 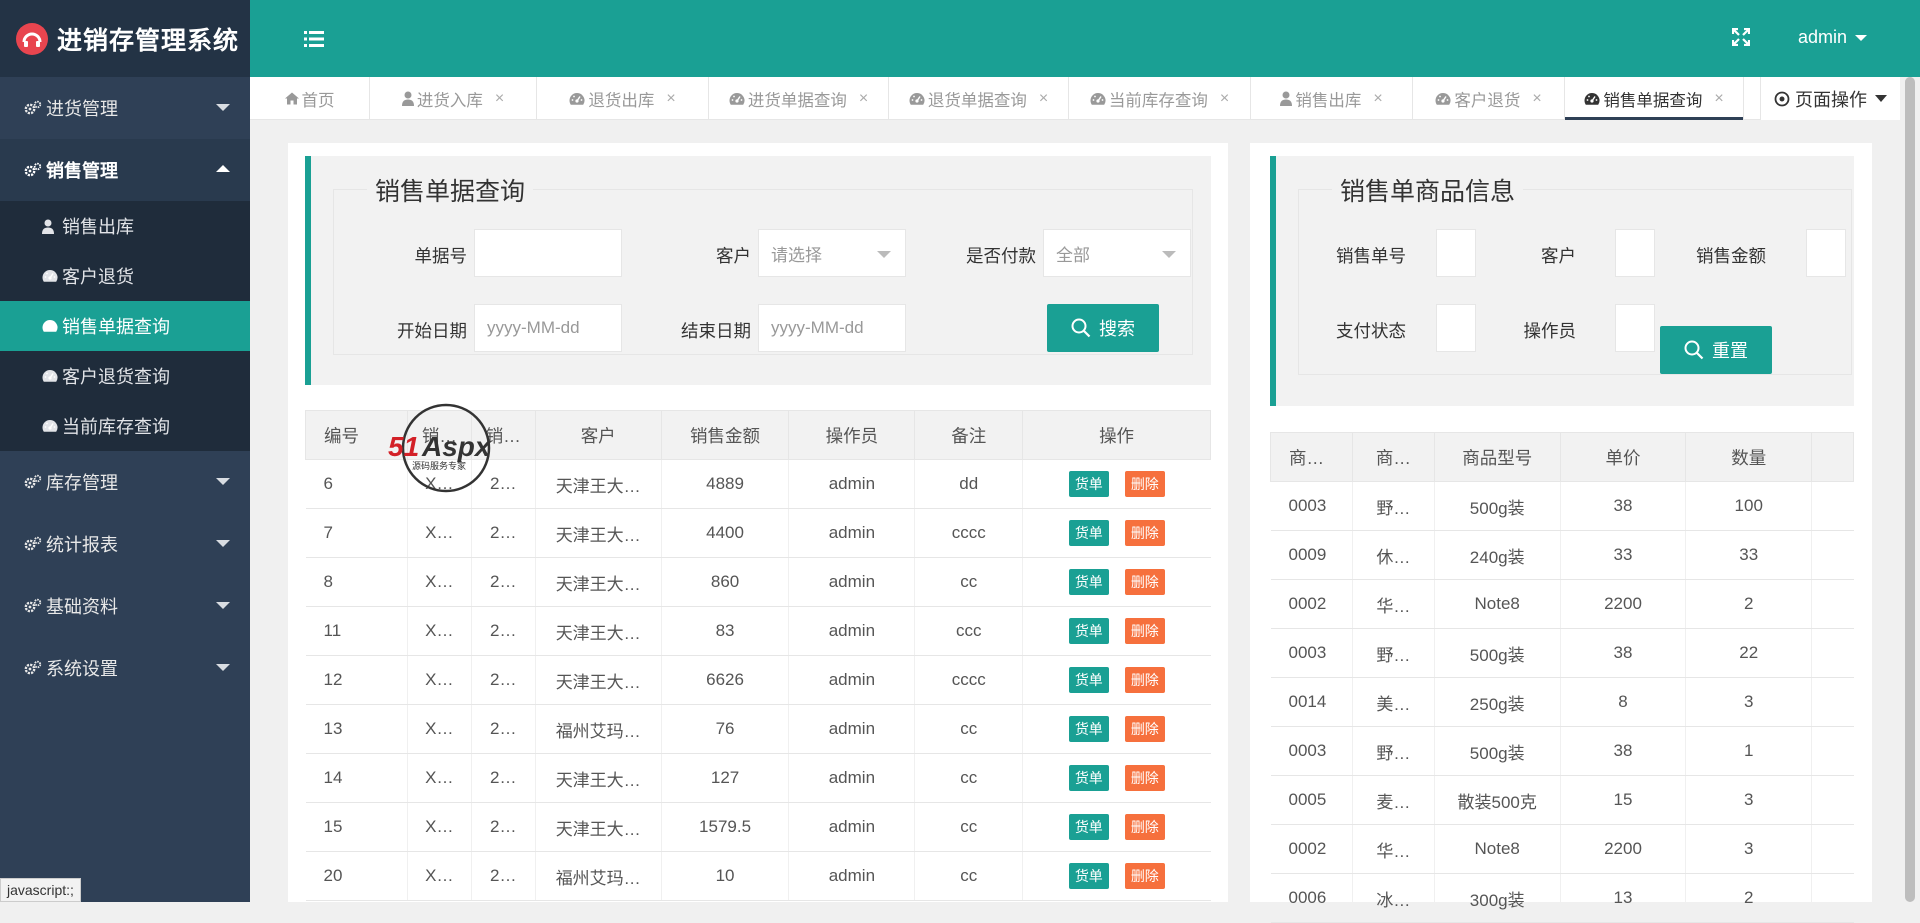 I want to click on sales-no-input, so click(x=1456, y=253).